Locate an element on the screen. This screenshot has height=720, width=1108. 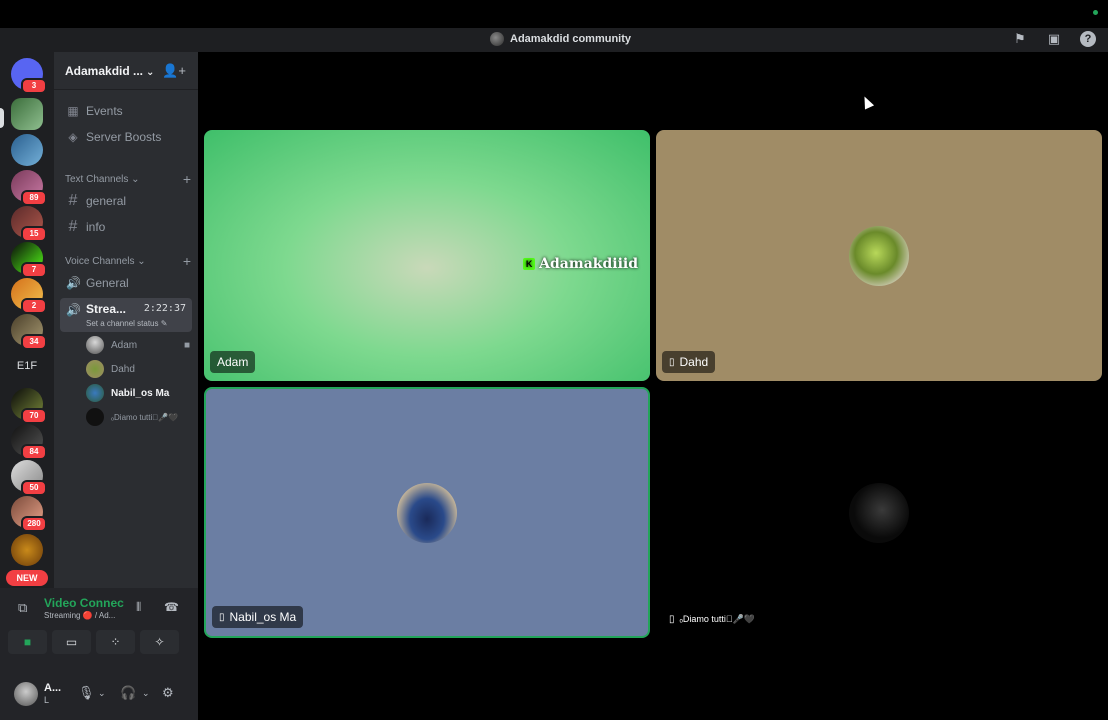
voice-member: ₒDiamo tutti🏻‍🎤🖤 is located at coordinates (138, 417).